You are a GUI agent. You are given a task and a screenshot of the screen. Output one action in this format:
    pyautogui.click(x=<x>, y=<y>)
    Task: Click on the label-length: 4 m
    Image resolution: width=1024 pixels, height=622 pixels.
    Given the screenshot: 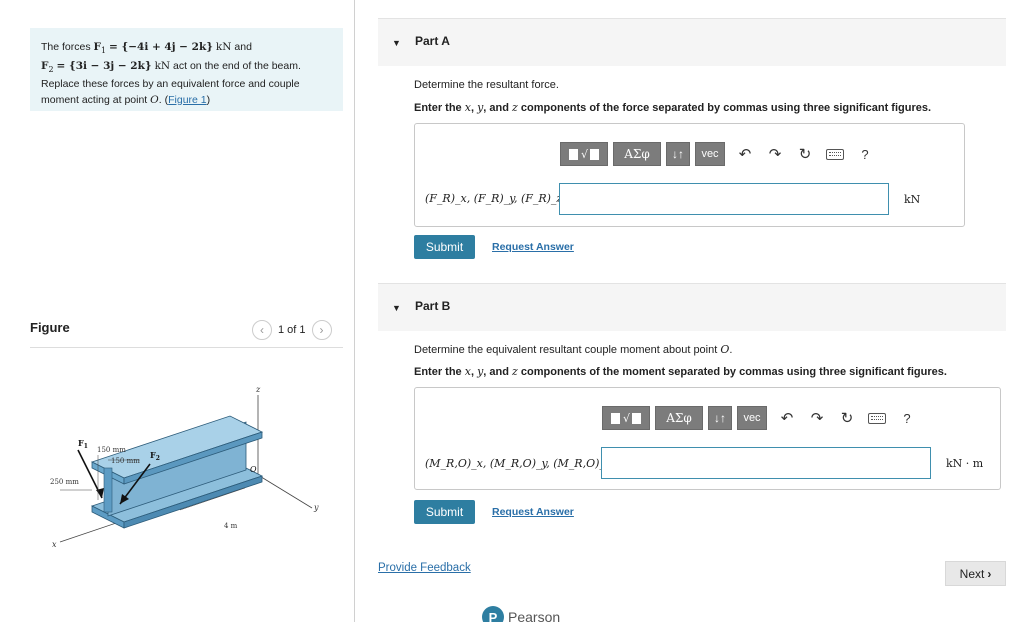 What is the action you would take?
    pyautogui.click(x=231, y=526)
    